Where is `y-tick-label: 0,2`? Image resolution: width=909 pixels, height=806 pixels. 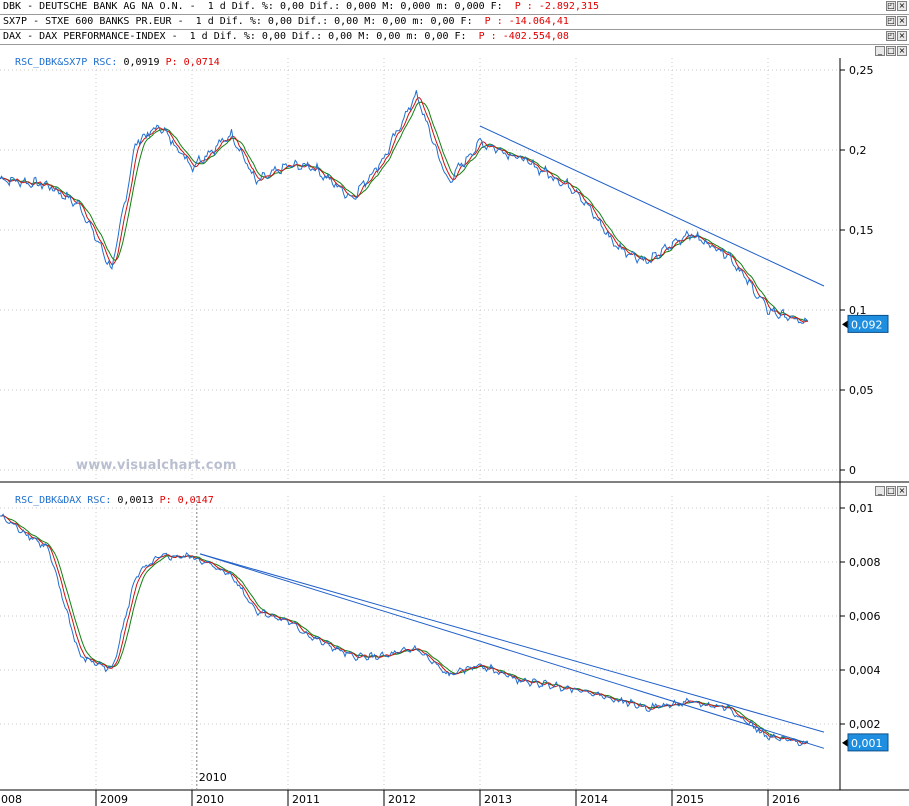
y-tick-label: 0,2 is located at coordinates (858, 150).